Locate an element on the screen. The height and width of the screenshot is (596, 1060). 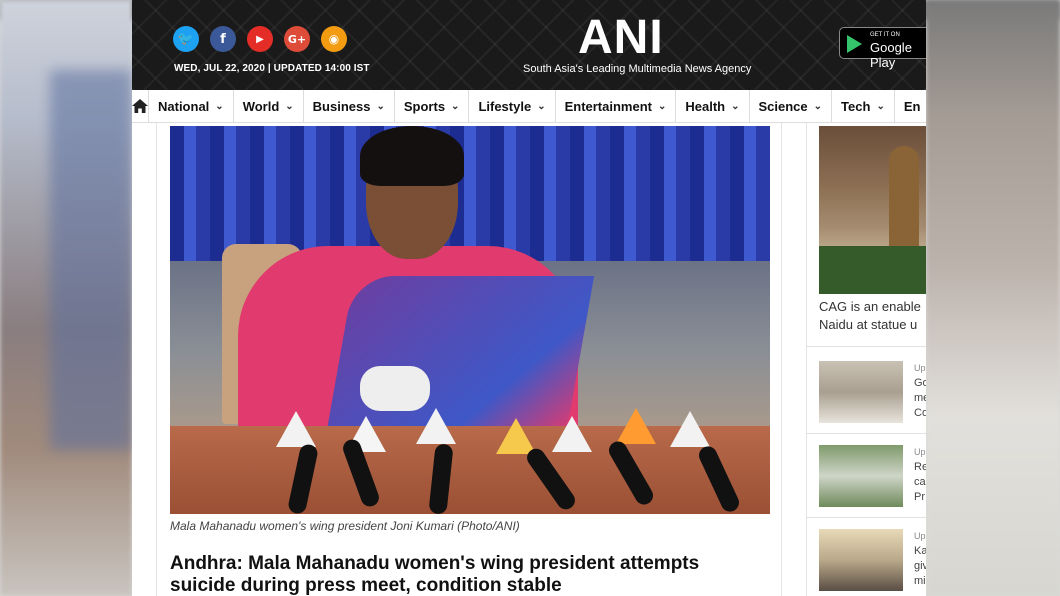
home-icon is located at coordinates (140, 106).